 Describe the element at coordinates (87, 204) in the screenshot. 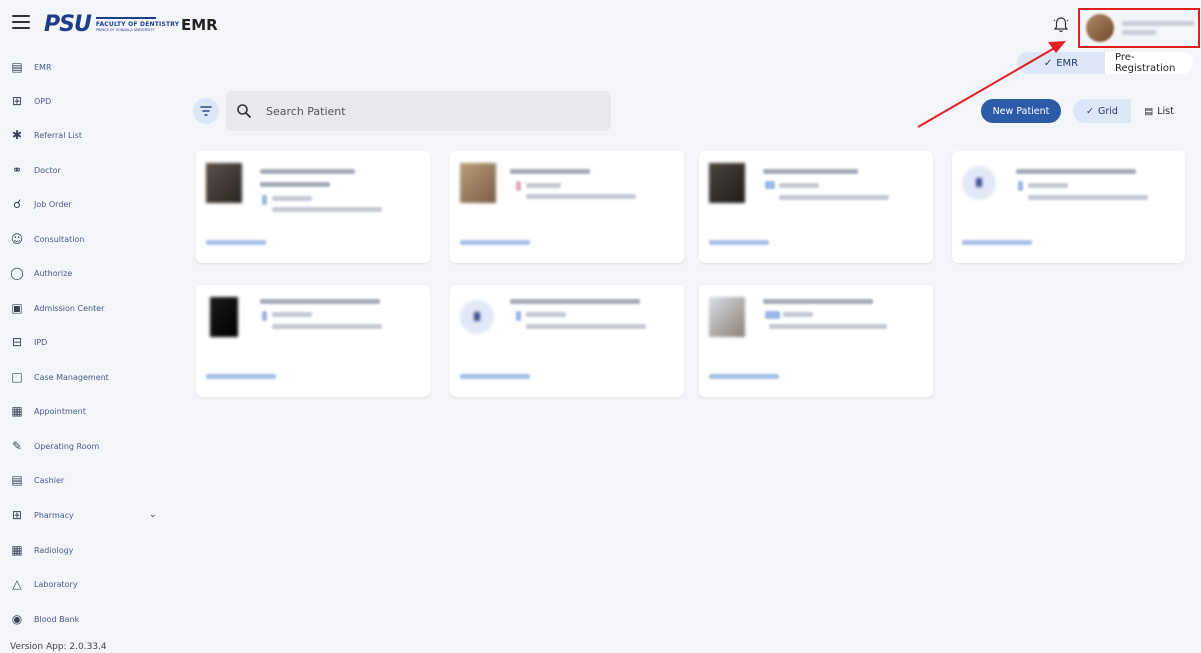

I see `sidebar-item-job-order: ☌ Job Order` at that location.